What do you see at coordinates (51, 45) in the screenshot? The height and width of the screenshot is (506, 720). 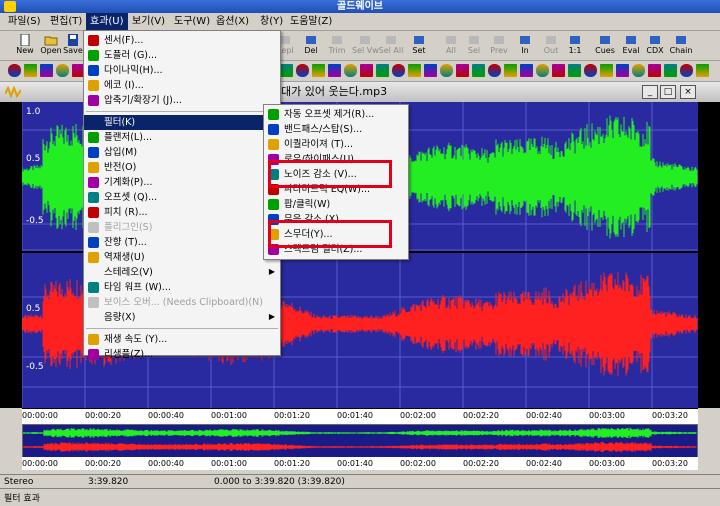 I see `open-button: Open` at bounding box center [51, 45].